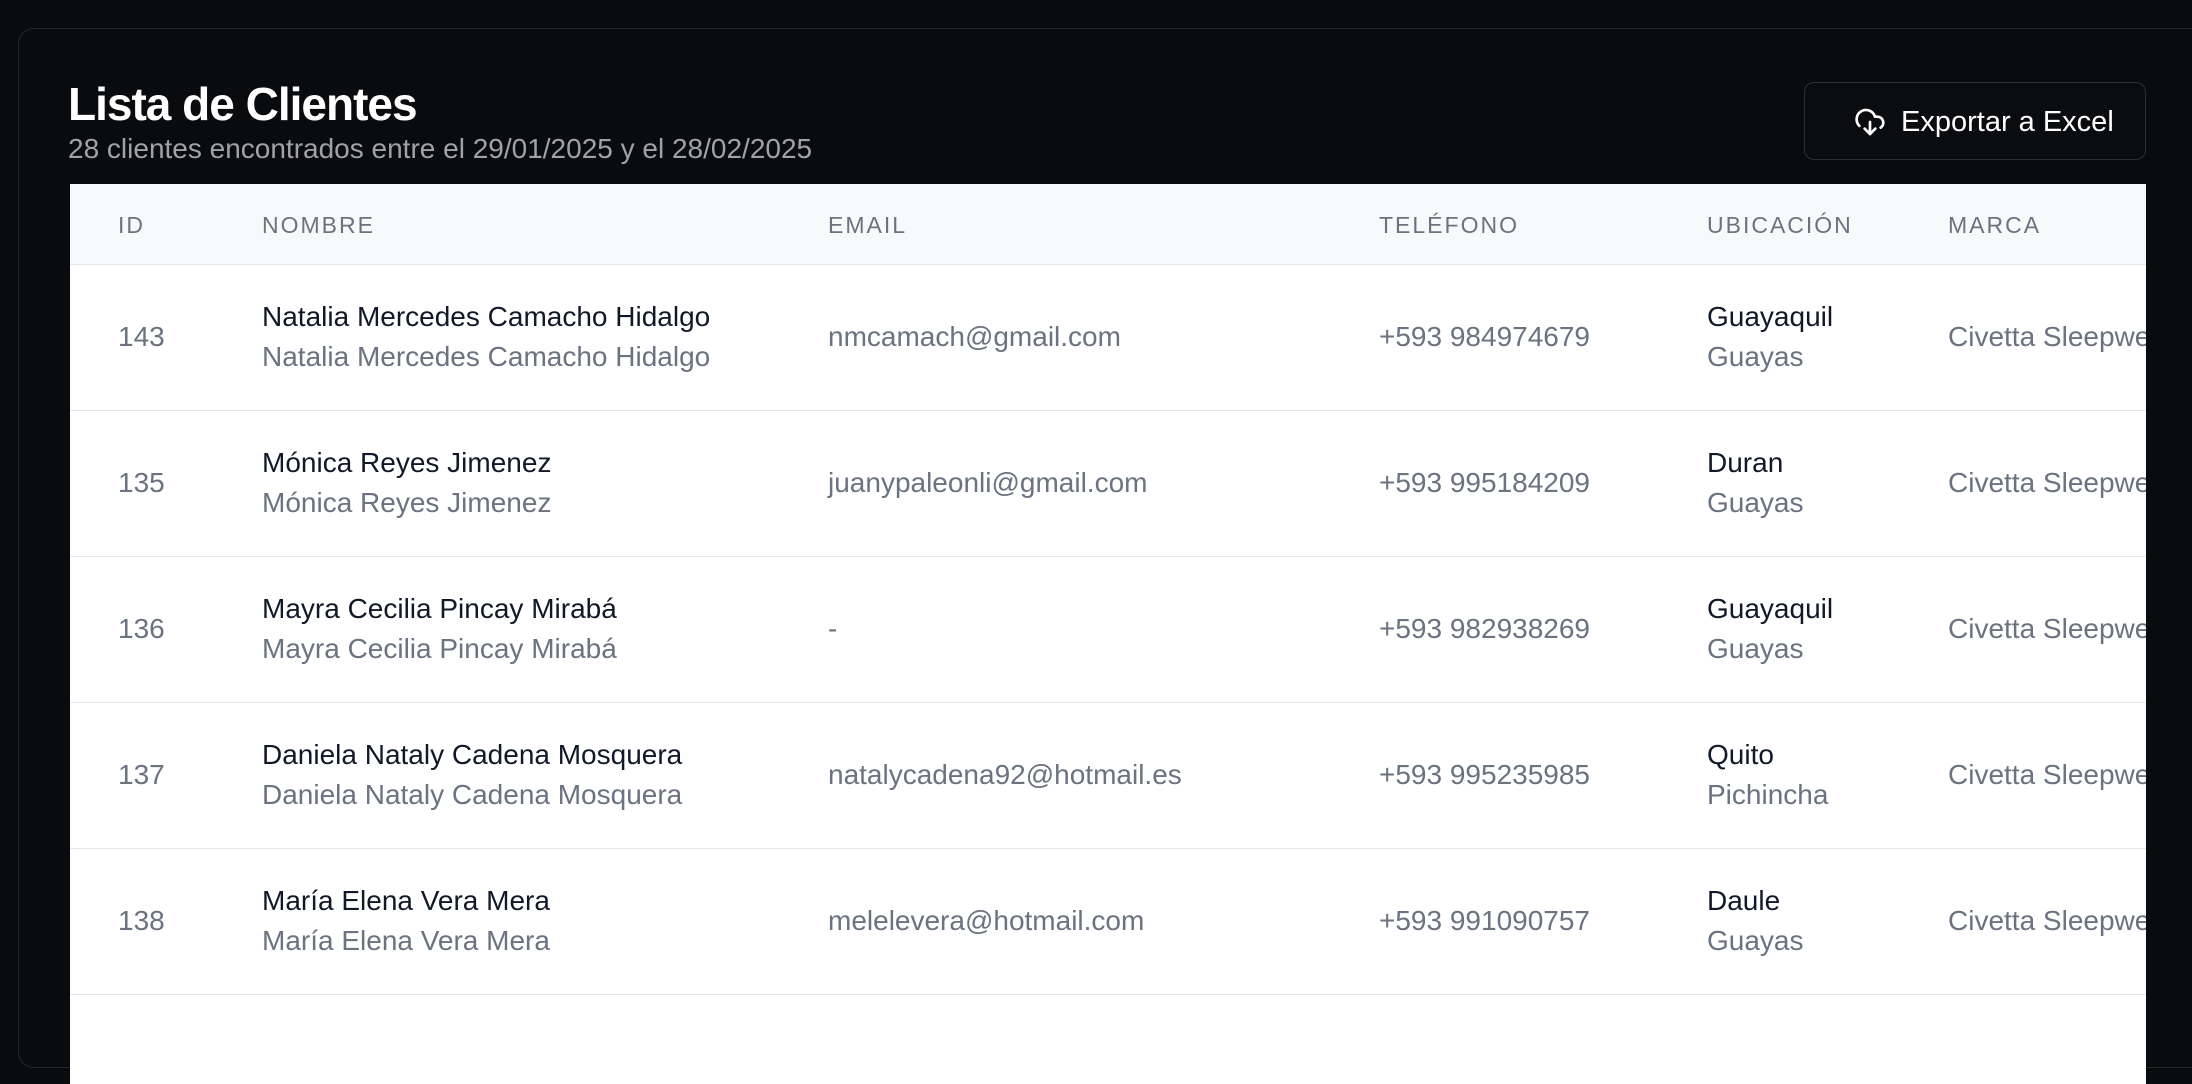 This screenshot has height=1084, width=2192. What do you see at coordinates (867, 225) in the screenshot?
I see `column-header-email: EMAIL` at bounding box center [867, 225].